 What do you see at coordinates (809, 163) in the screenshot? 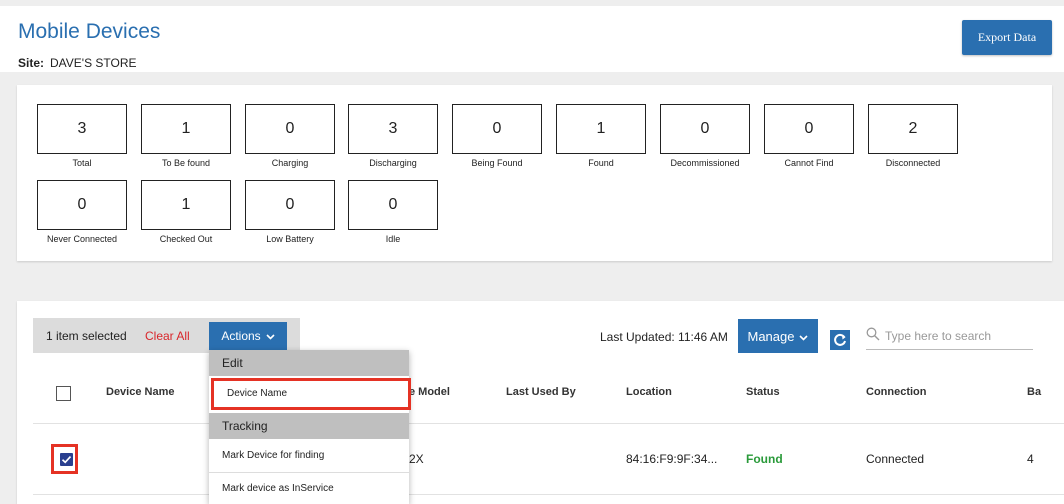
I see `stat-label: Cannot Find` at bounding box center [809, 163].